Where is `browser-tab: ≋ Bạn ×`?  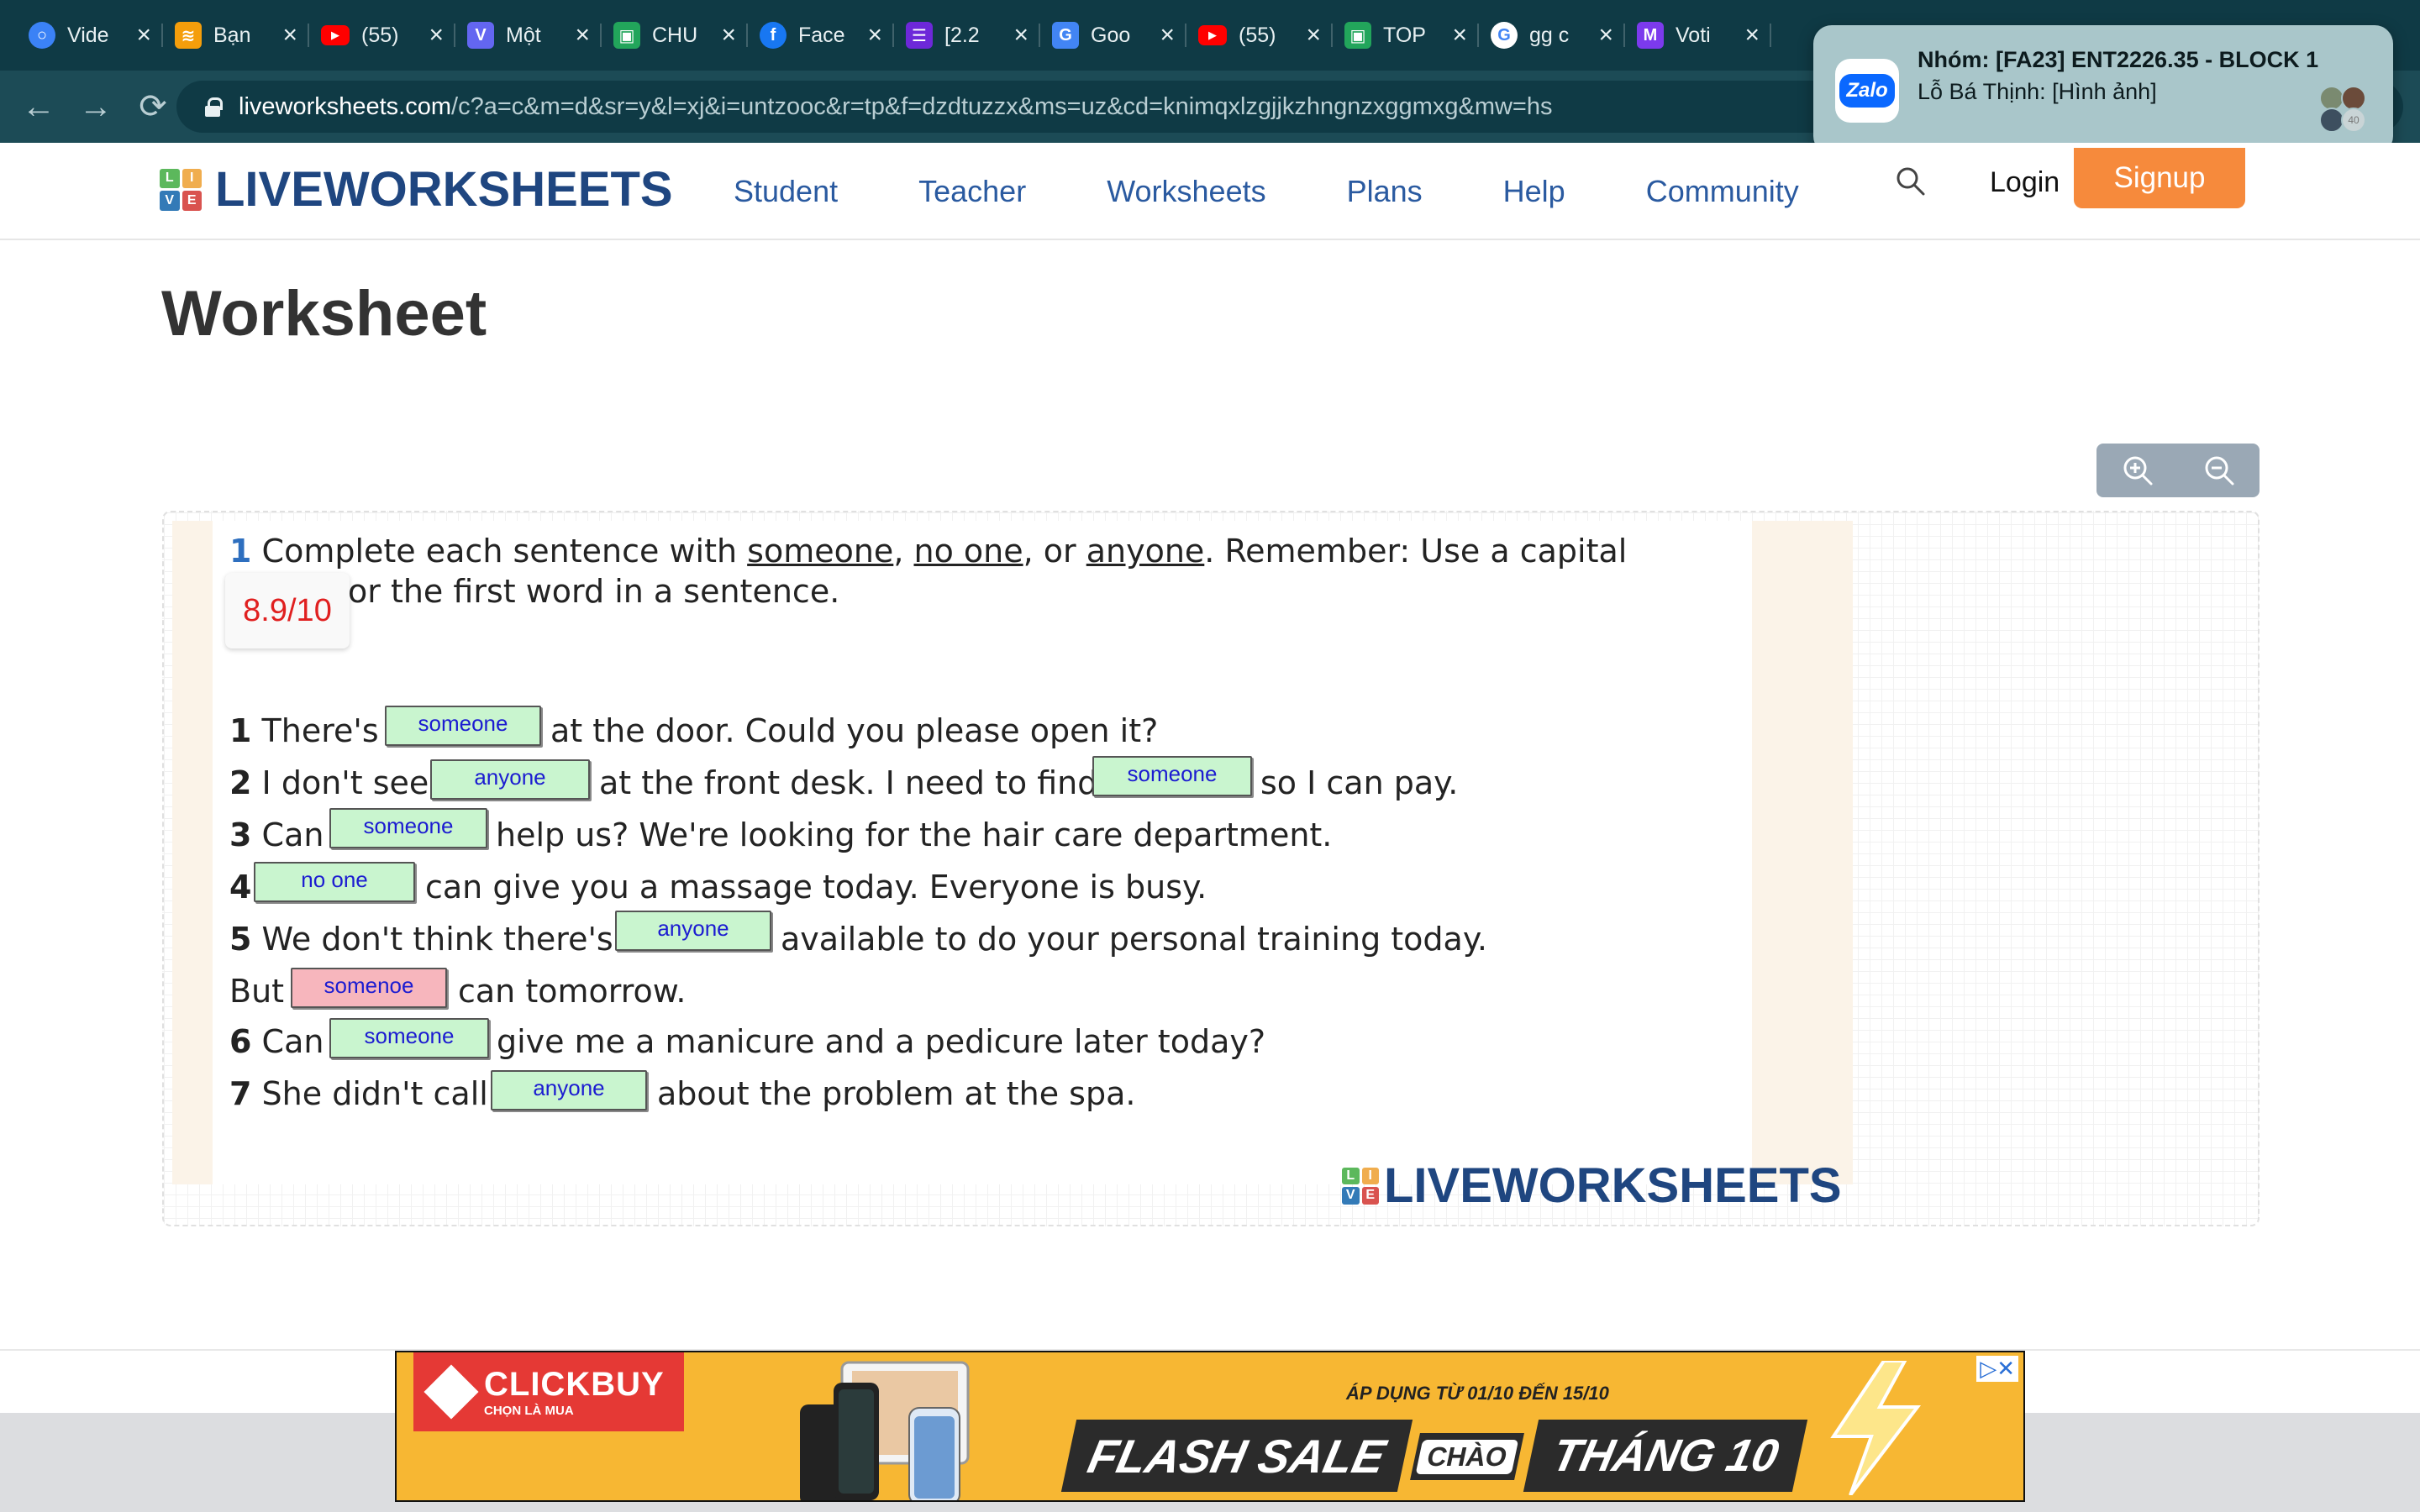 browser-tab: ≋ Bạn × is located at coordinates (236, 35).